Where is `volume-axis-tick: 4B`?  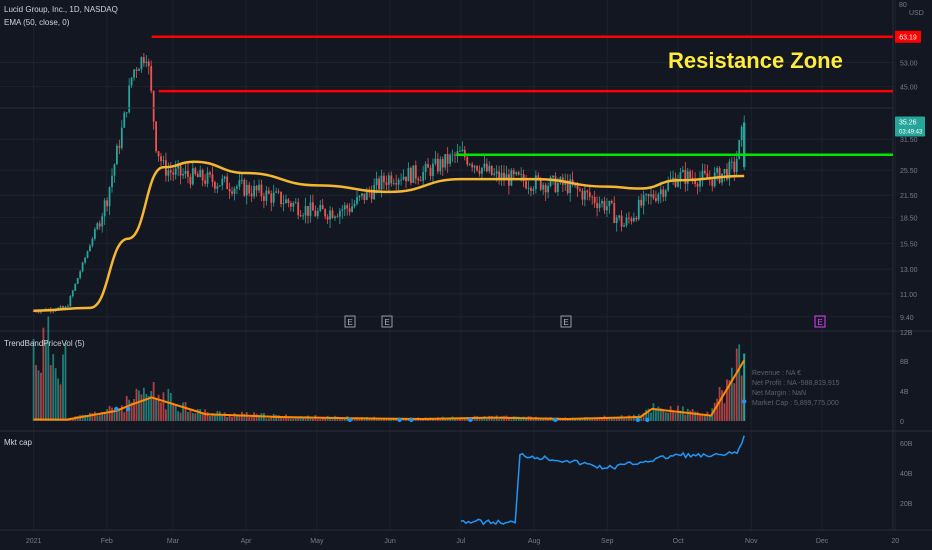 volume-axis-tick: 4B is located at coordinates (904, 392).